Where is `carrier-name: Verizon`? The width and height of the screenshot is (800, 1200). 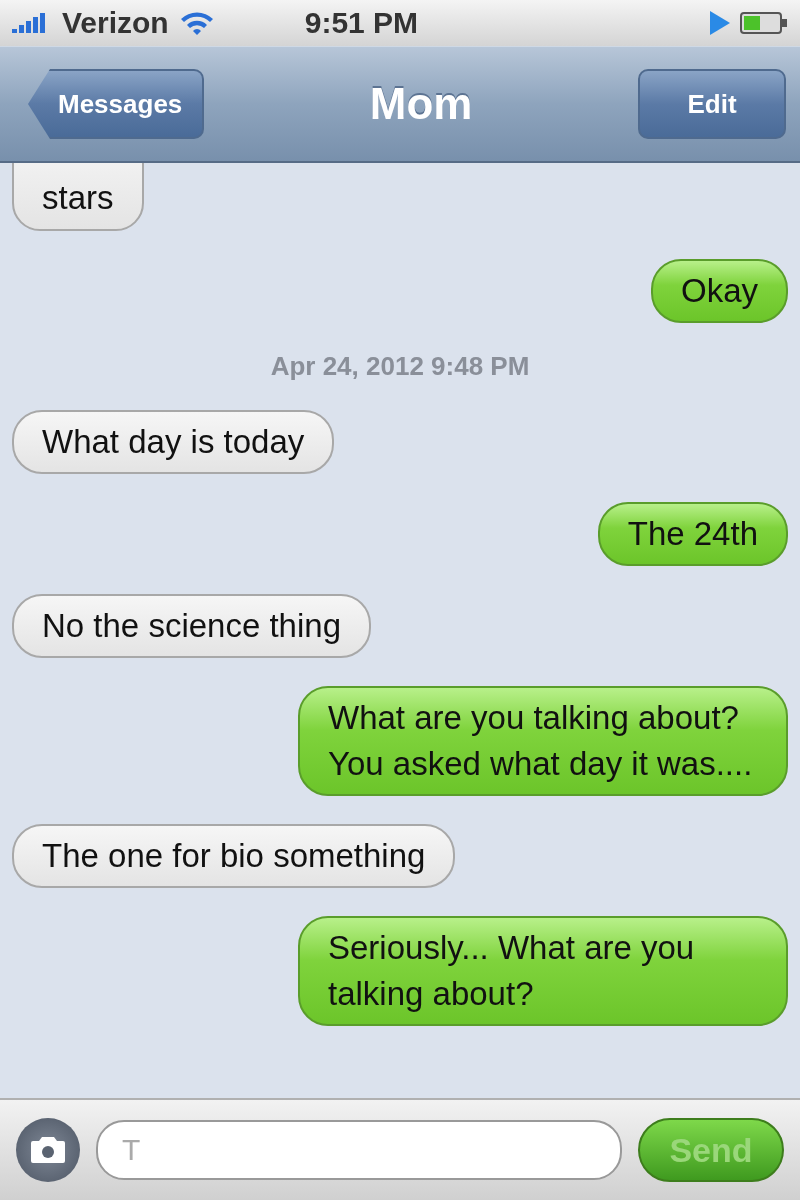
carrier-name: Verizon is located at coordinates (115, 23).